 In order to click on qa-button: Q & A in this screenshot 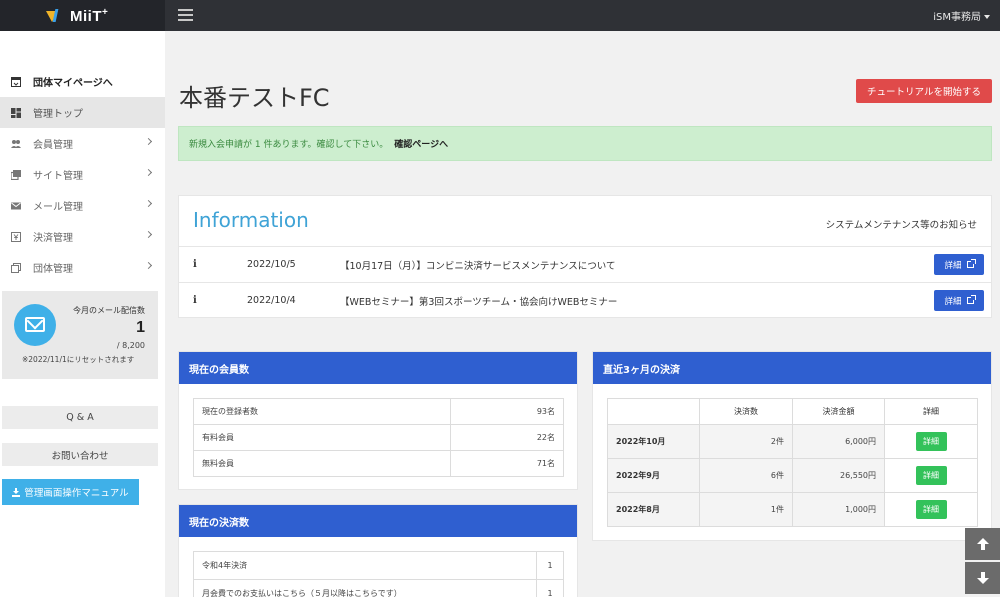, I will do `click(80, 417)`.